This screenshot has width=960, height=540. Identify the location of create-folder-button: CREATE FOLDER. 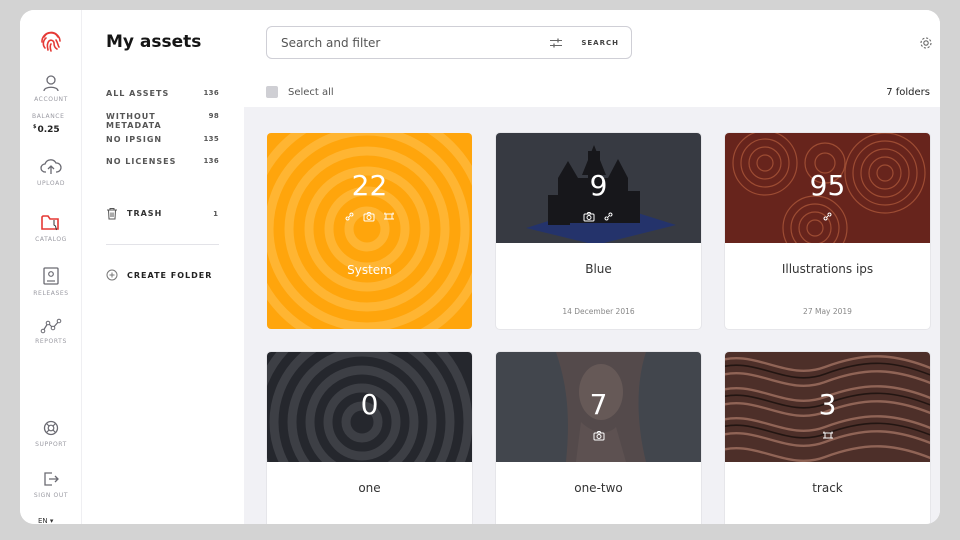
(159, 275).